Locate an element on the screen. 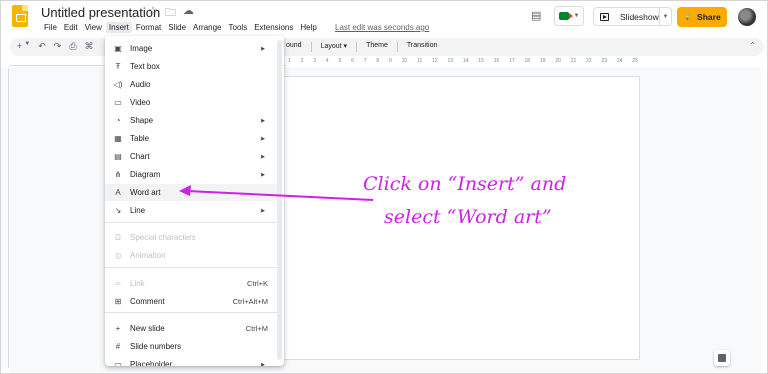 The height and width of the screenshot is (374, 768). annotation-text-line2: select “Word art” is located at coordinates (468, 217).